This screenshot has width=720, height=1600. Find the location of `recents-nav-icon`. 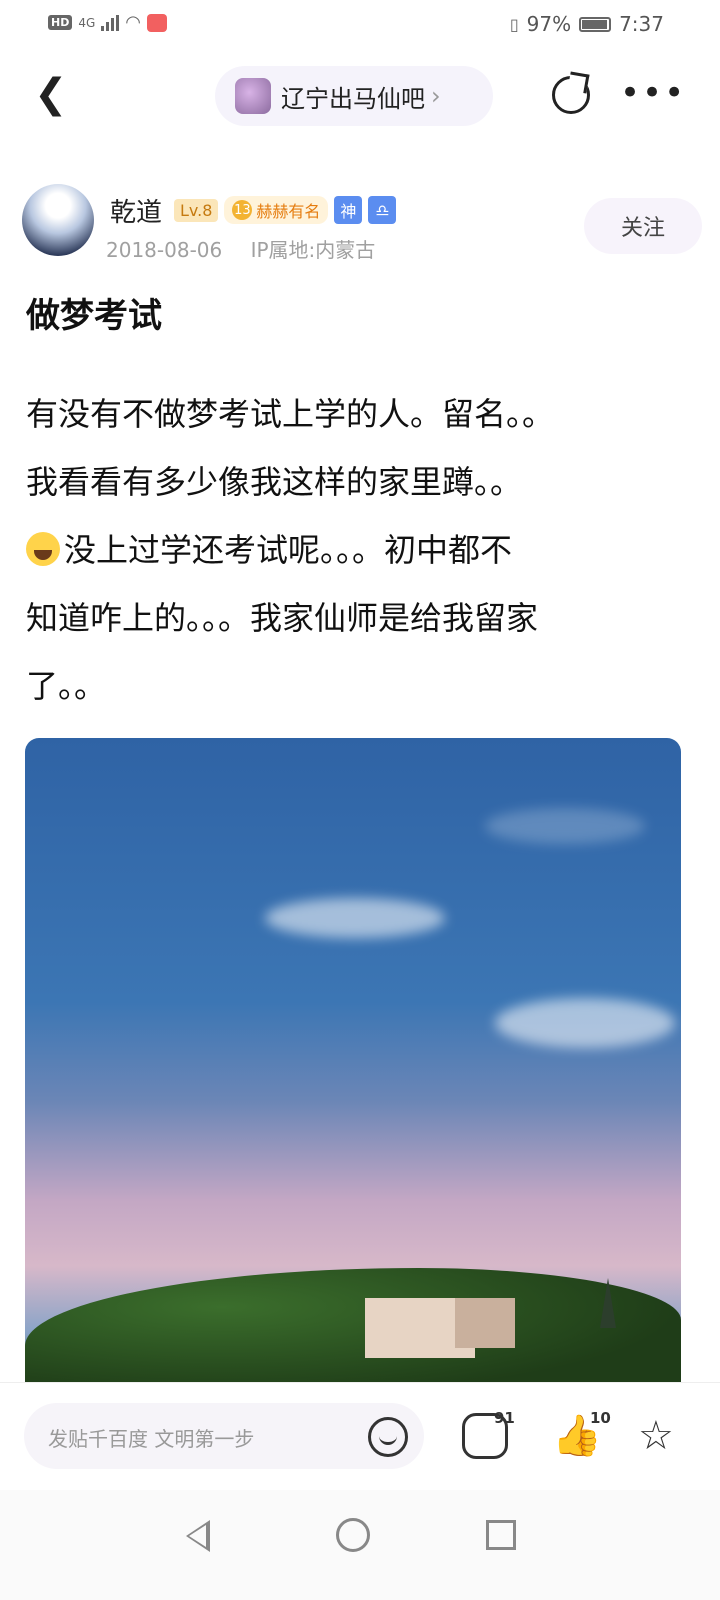

recents-nav-icon is located at coordinates (501, 1535).